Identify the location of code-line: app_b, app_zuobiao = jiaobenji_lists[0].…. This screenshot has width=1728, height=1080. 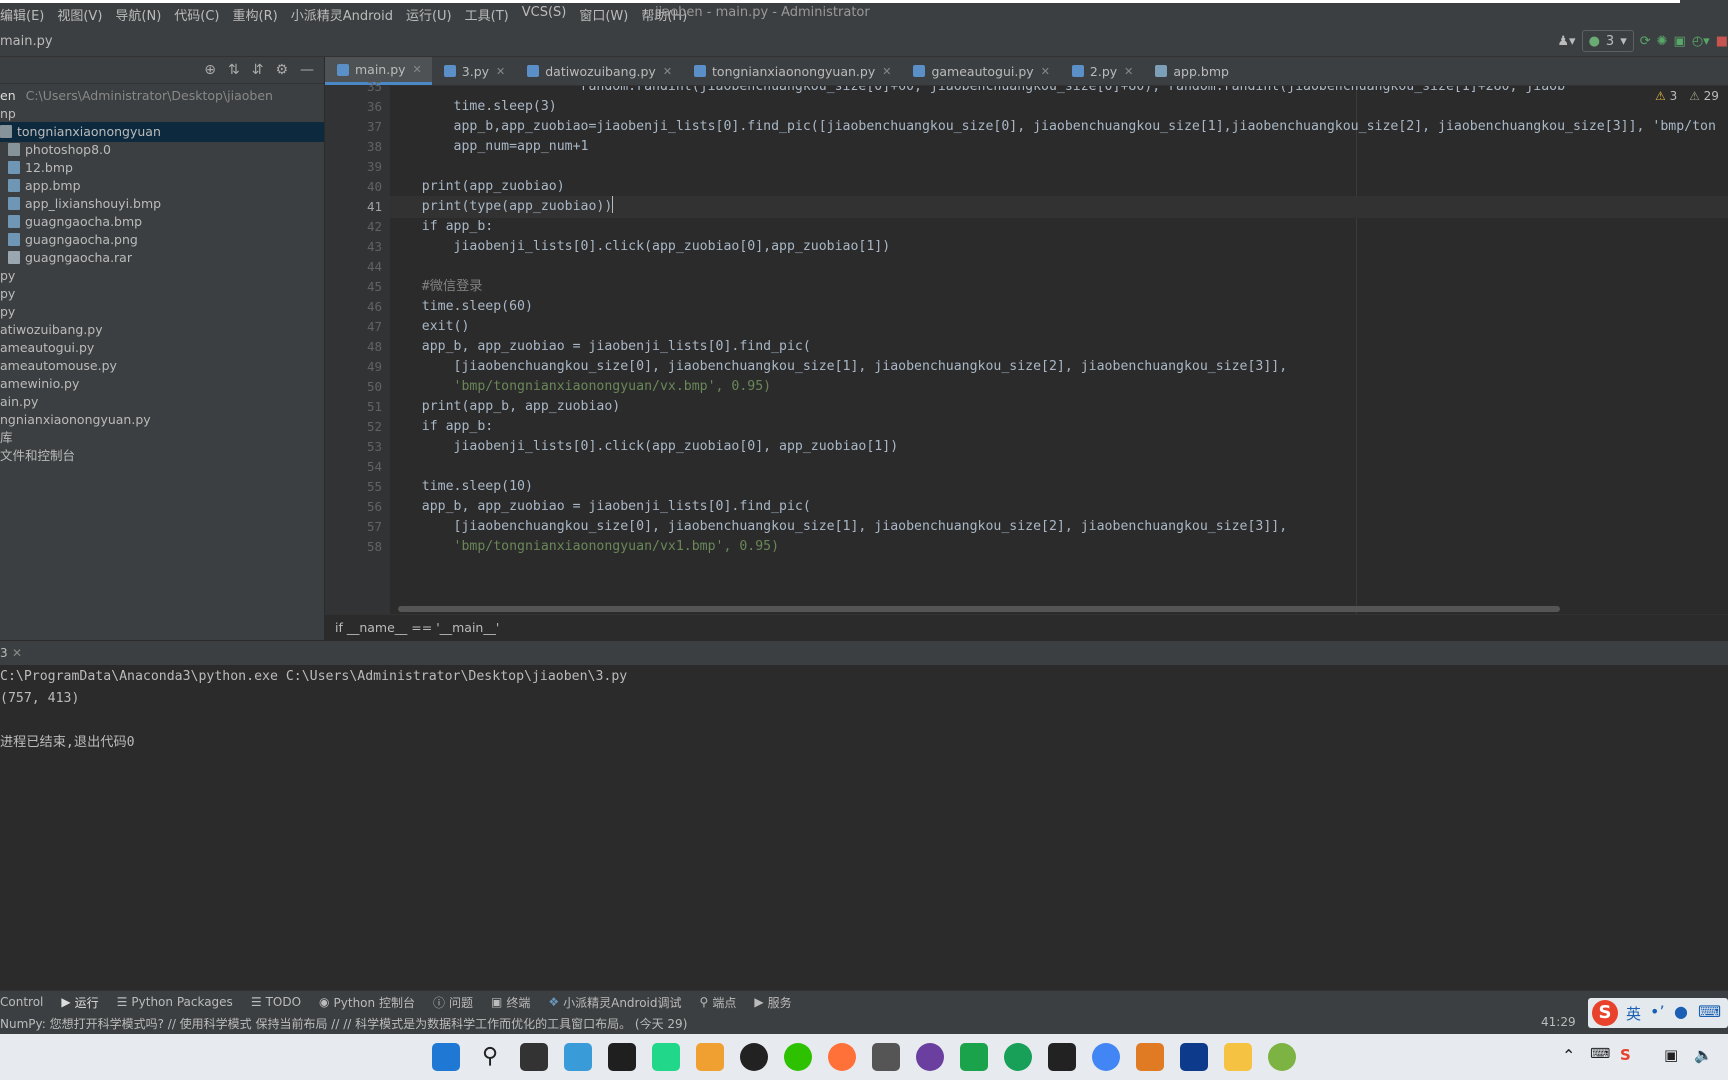
(1059, 347).